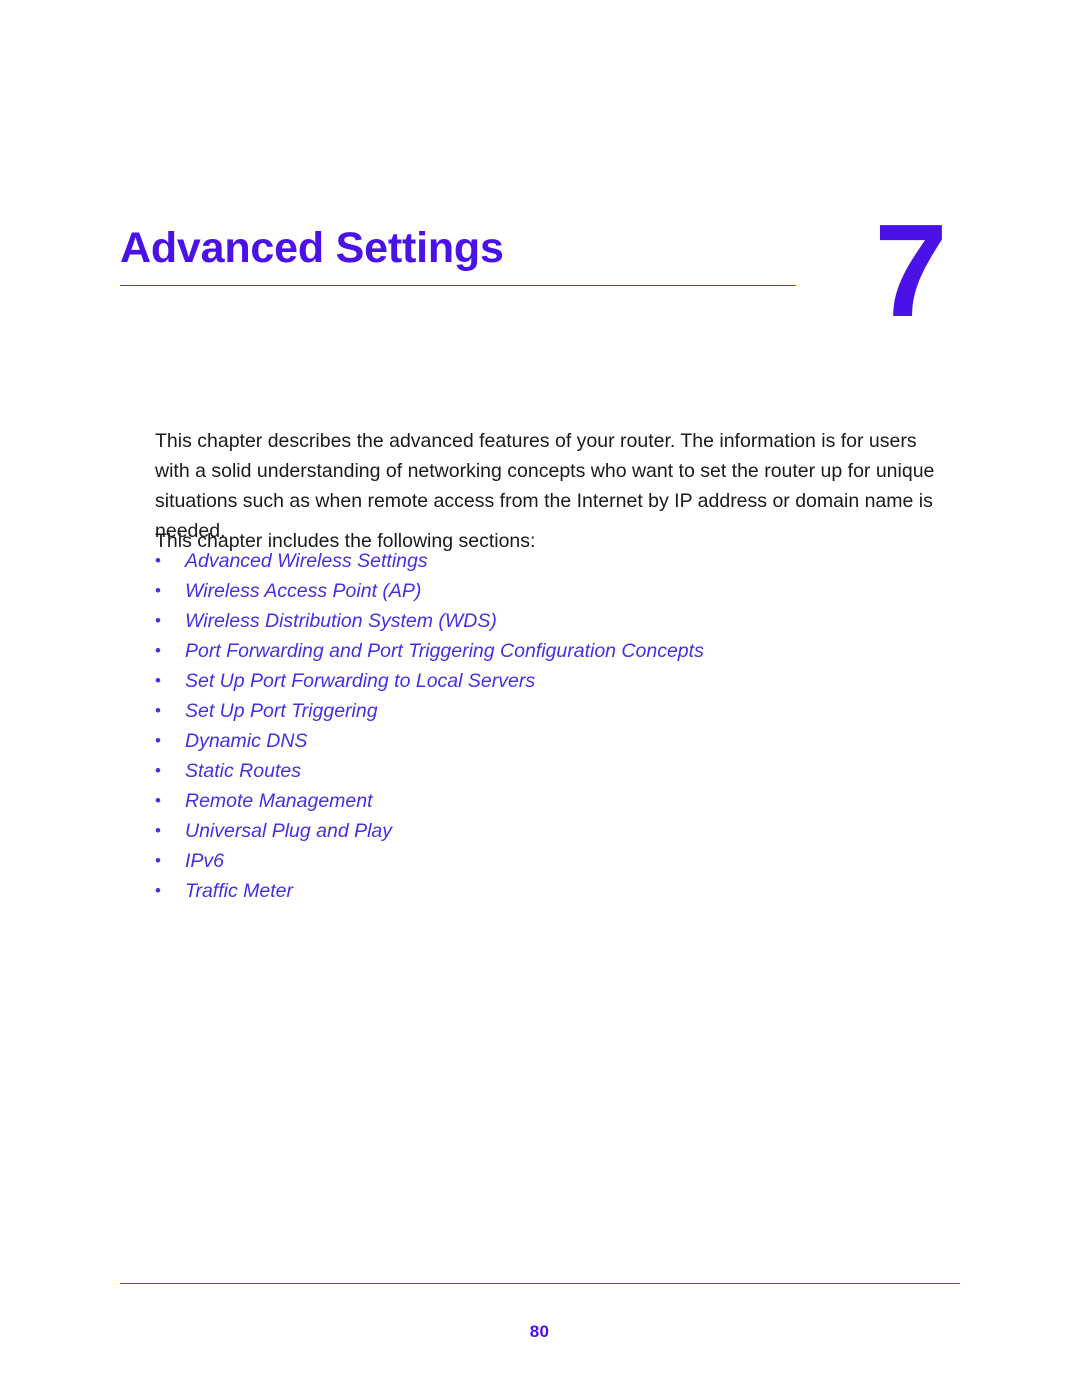 The width and height of the screenshot is (1080, 1397). What do you see at coordinates (288, 831) in the screenshot?
I see `section-link-universal-plug-and-play: Universal Plug and Play` at bounding box center [288, 831].